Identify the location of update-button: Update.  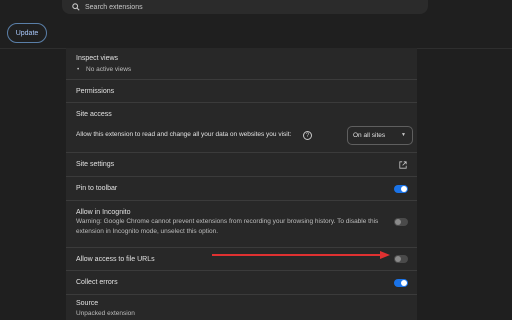
(27, 33).